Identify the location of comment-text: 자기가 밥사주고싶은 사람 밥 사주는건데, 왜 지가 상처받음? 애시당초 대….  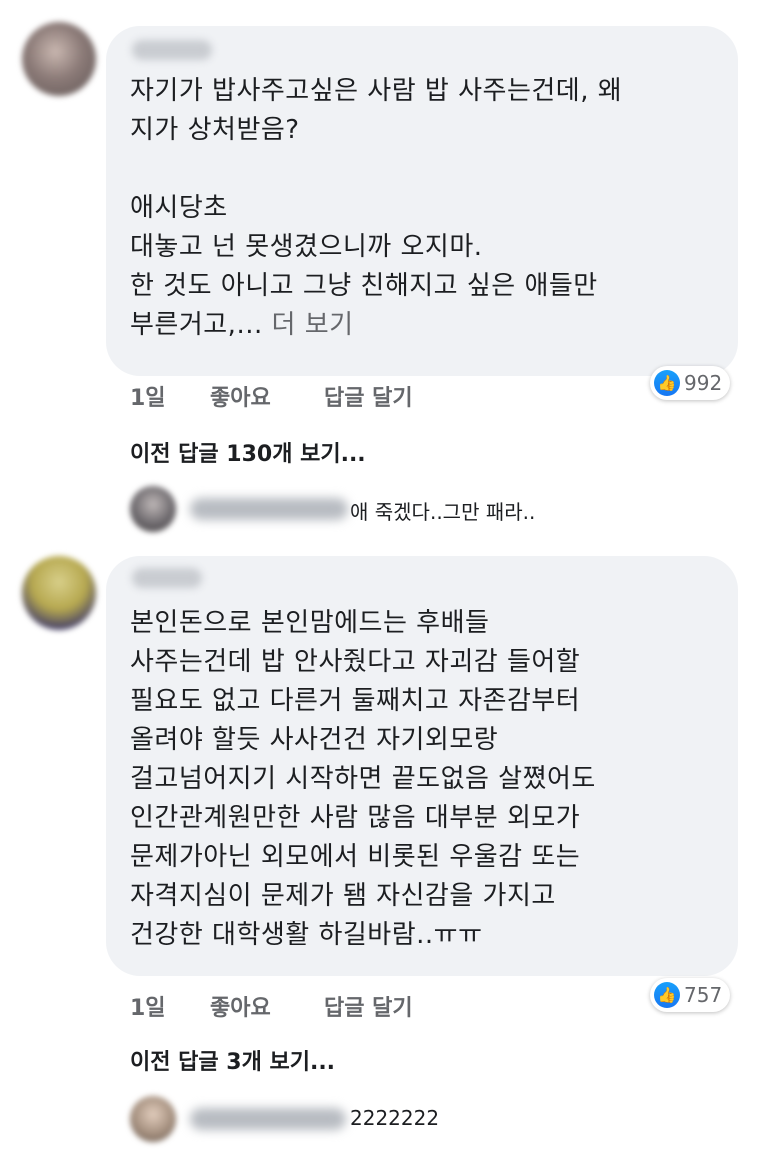
(376, 208).